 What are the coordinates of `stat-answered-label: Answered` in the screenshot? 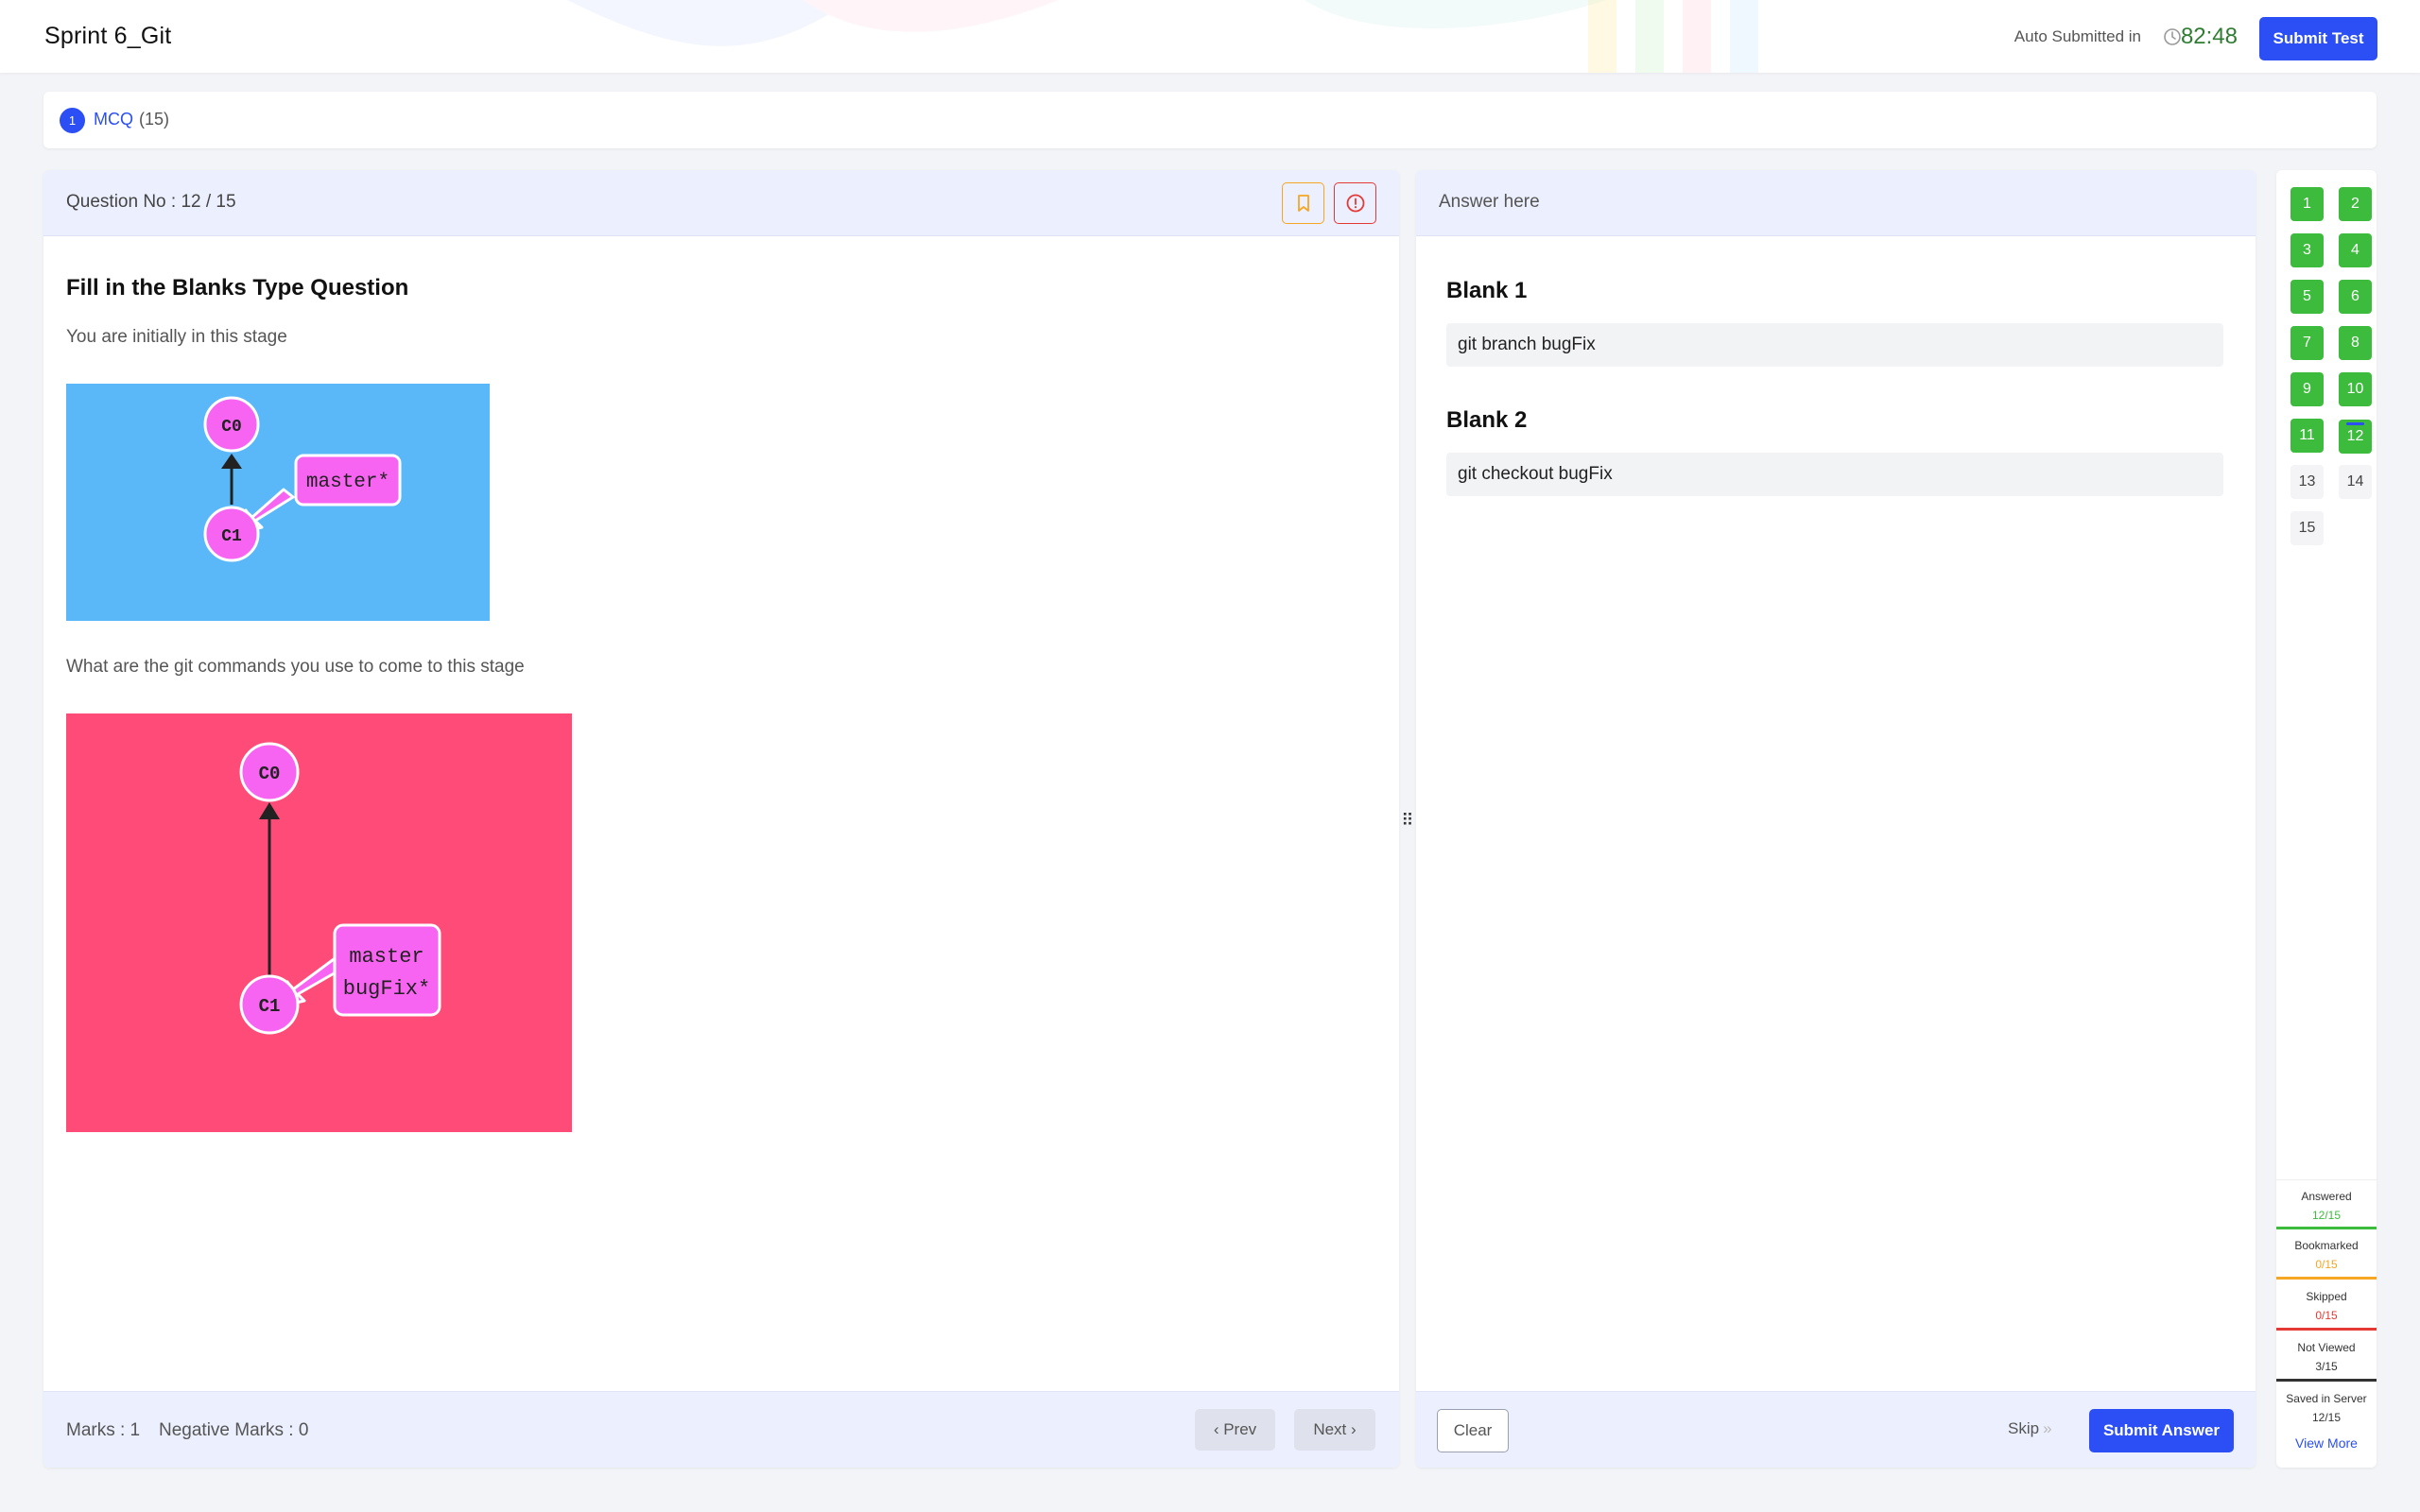 It's located at (2326, 1196).